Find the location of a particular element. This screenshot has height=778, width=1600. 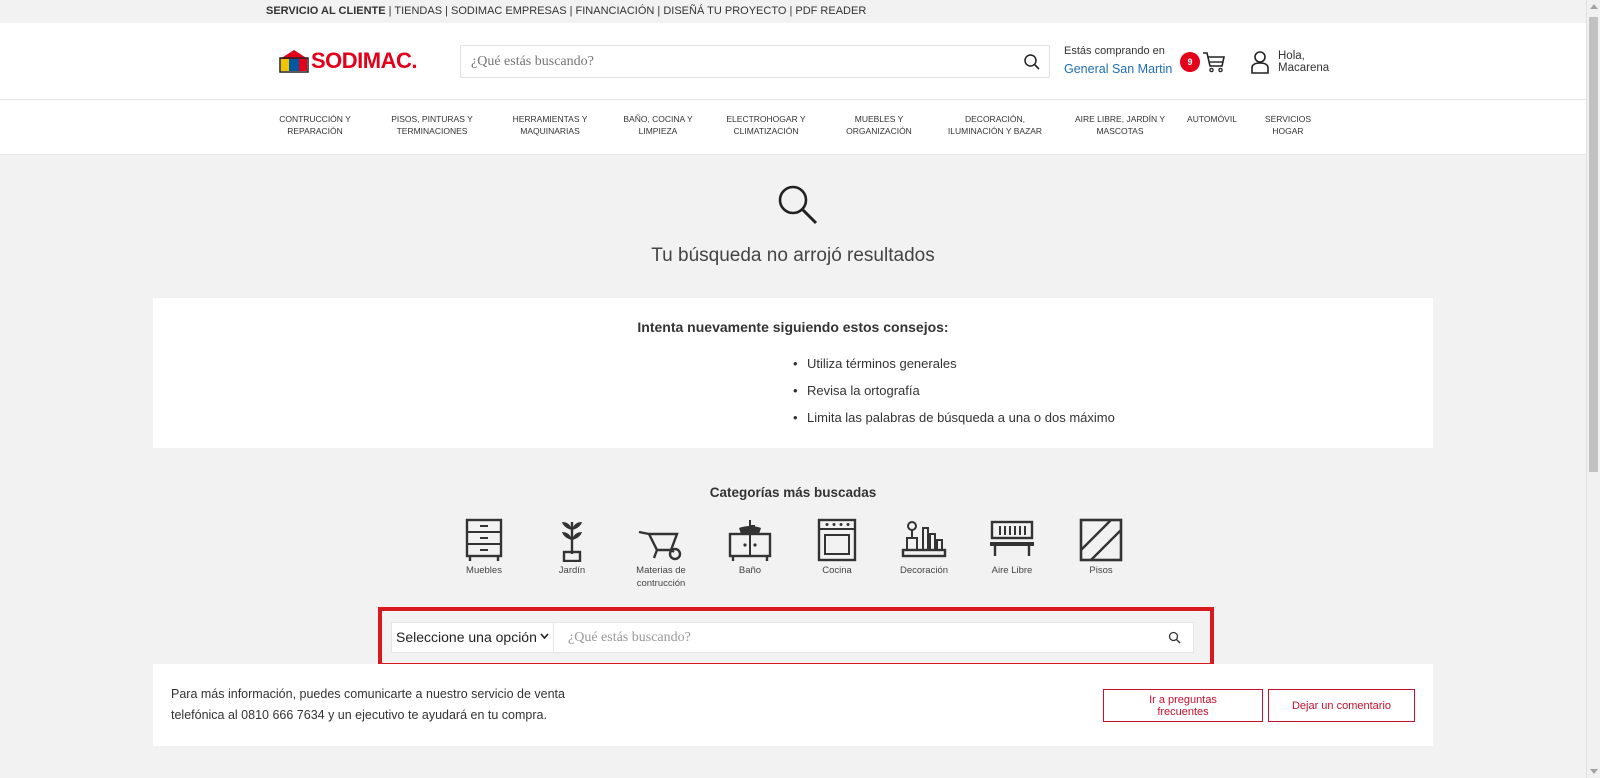

nav-label: AIRE LIBRE, JARDÍN Y is located at coordinates (1120, 119).